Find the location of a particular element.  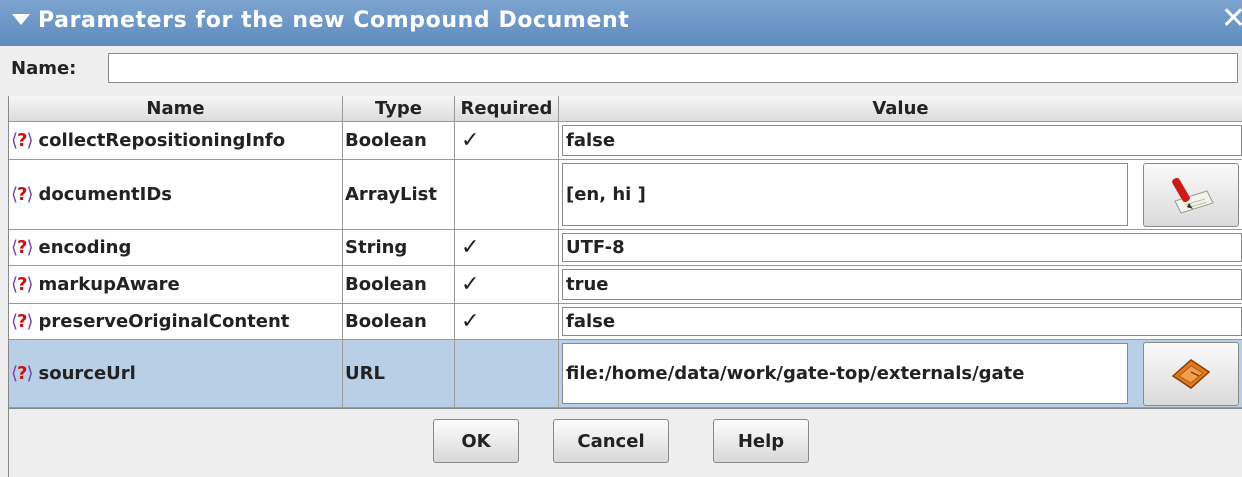

param-name: markupAware is located at coordinates (109, 284).